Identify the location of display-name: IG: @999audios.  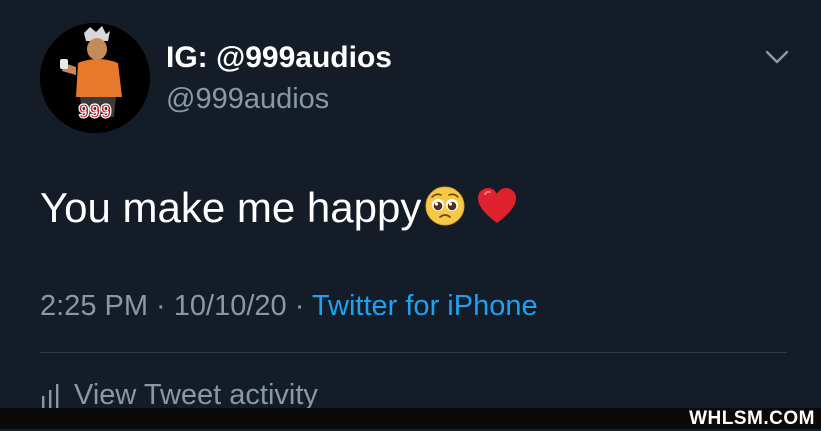
(279, 58).